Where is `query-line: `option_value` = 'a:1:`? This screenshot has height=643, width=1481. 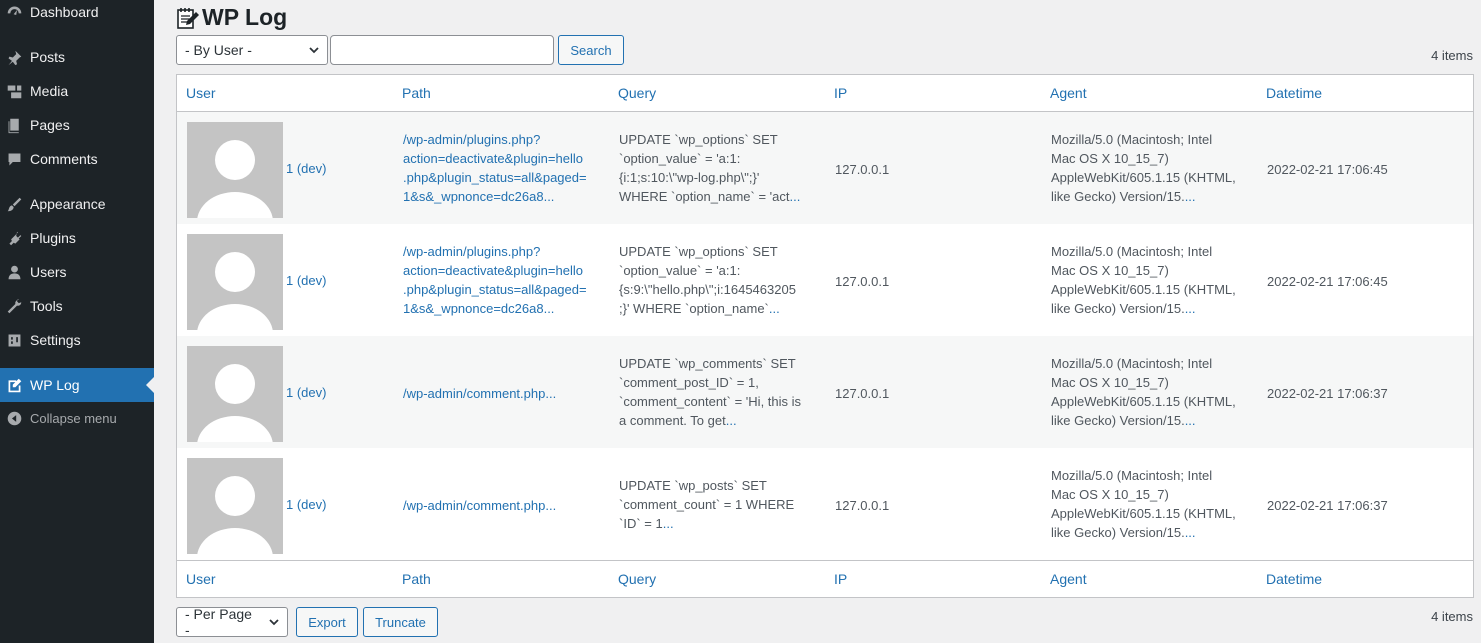 query-line: `option_value` = 'a:1: is located at coordinates (680, 158).